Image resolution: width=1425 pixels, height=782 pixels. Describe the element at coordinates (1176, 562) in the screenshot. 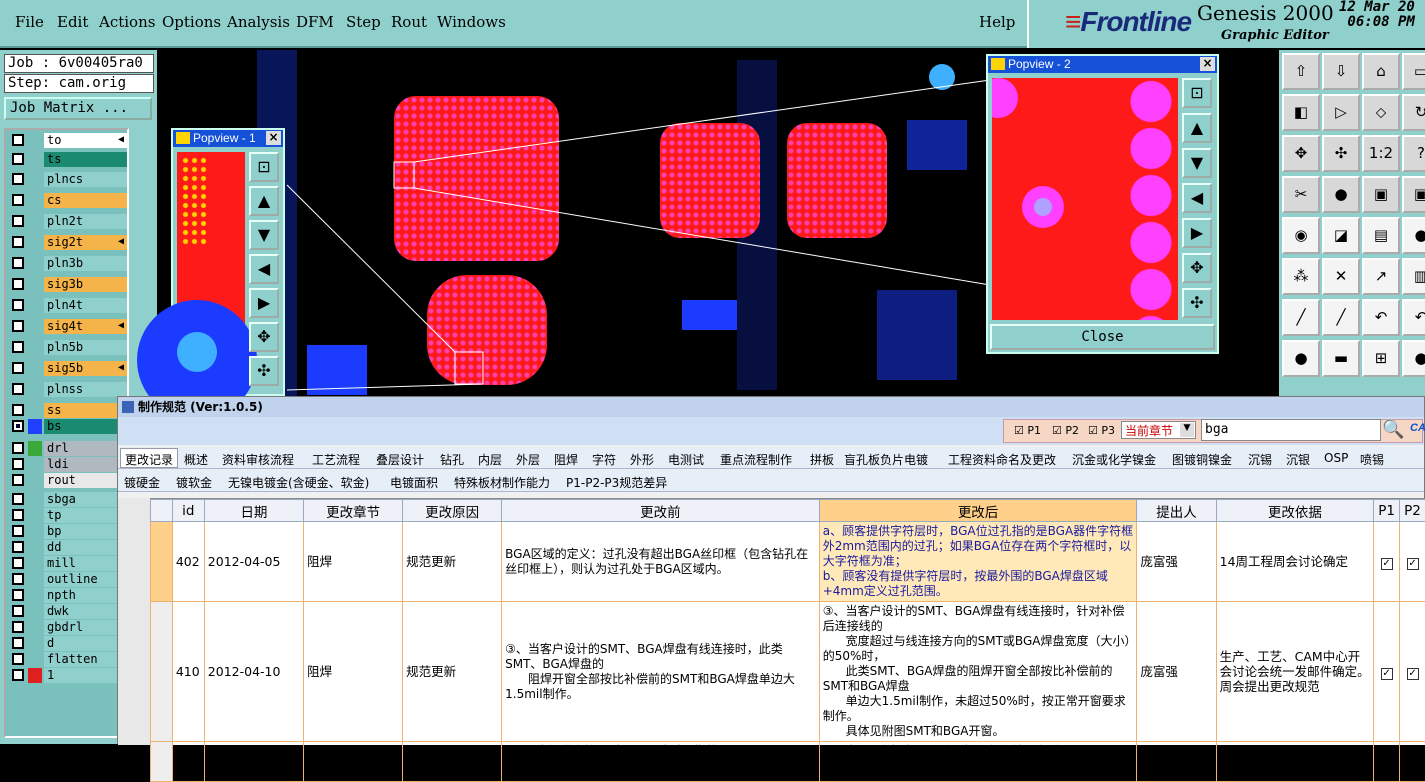

I see `cell-proposer: 庞富强` at that location.